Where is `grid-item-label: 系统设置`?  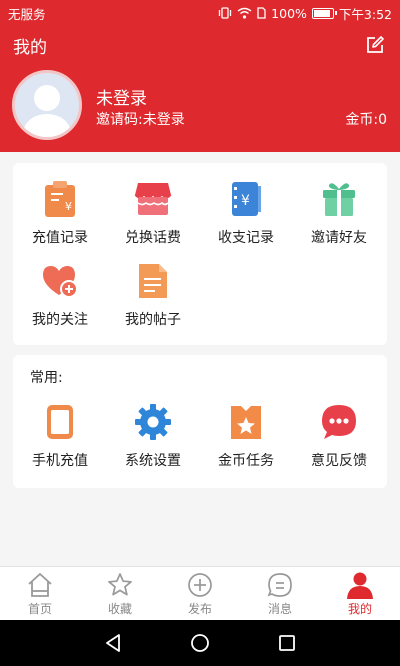 grid-item-label: 系统设置 is located at coordinates (153, 461).